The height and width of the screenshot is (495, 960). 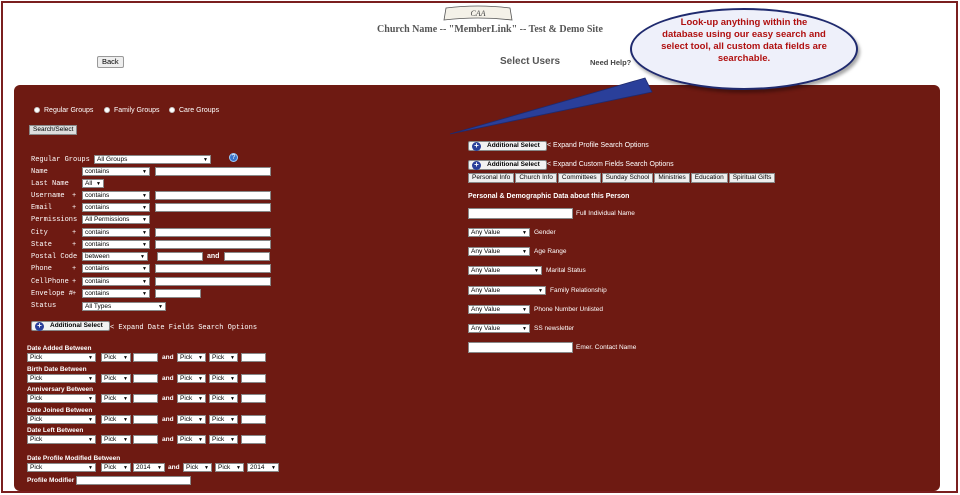 I want to click on profile-modified-year-2: 2014, so click(x=263, y=467).